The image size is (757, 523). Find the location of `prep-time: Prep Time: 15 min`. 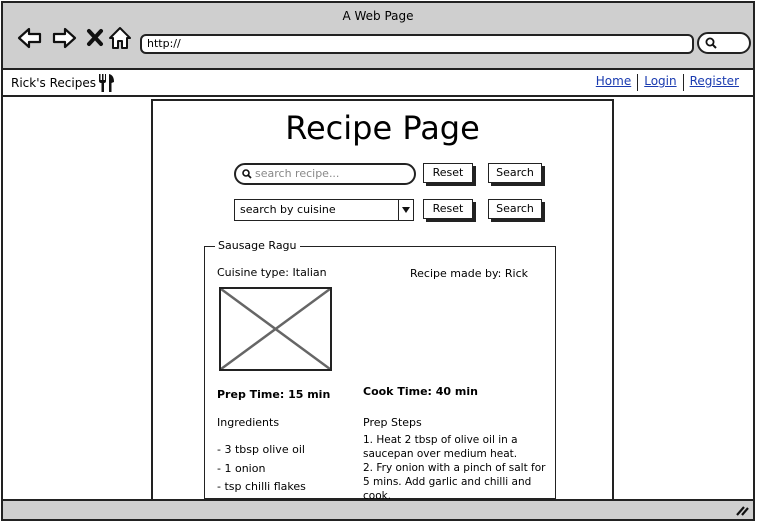

prep-time: Prep Time: 15 min is located at coordinates (274, 394).